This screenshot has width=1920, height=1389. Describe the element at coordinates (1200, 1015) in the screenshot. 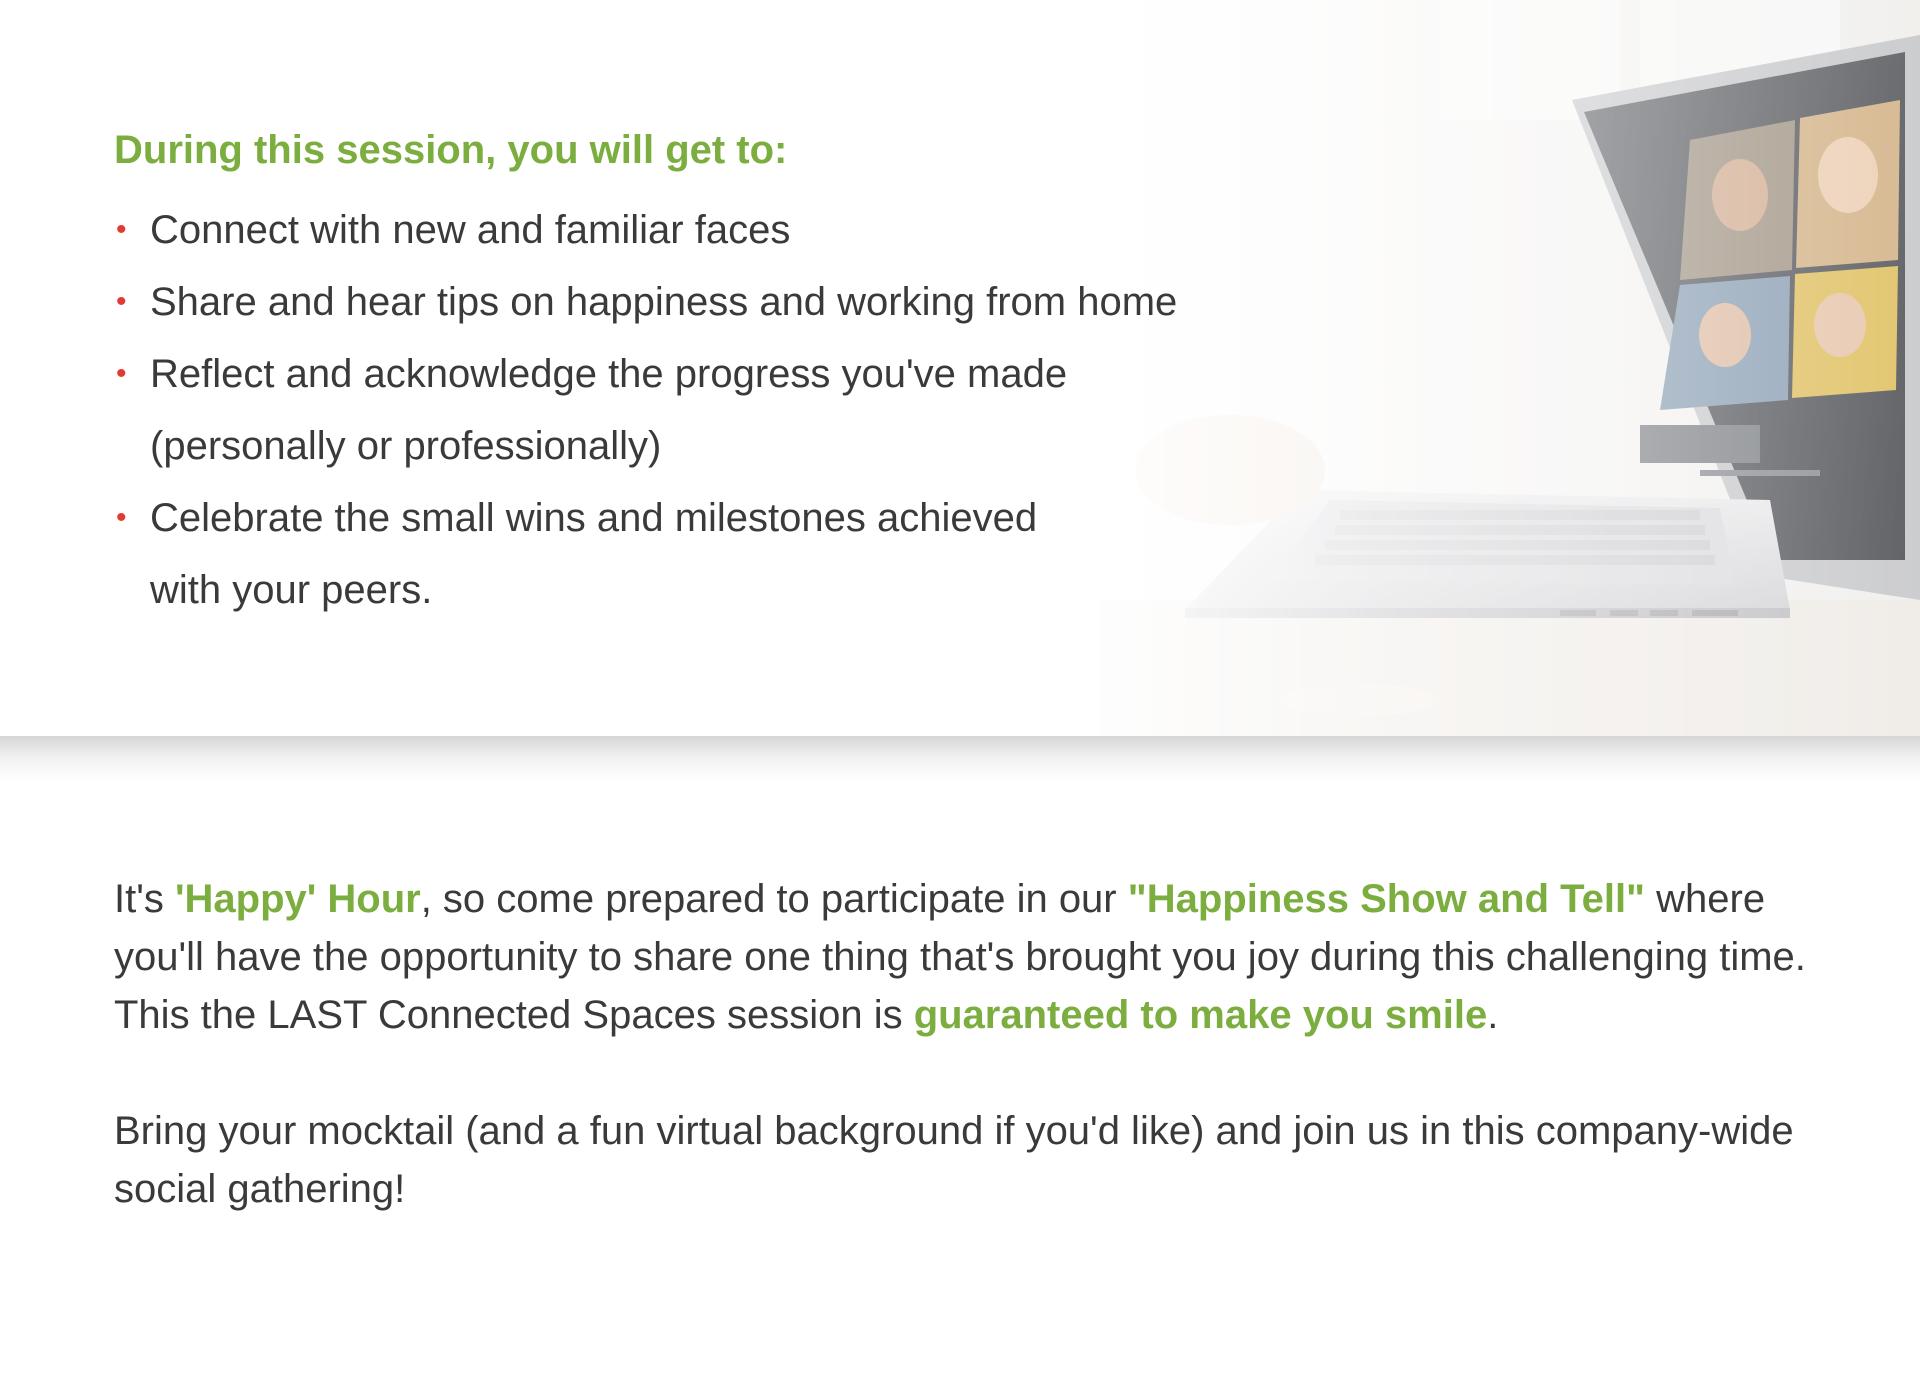

I see `smile-highlight: guaranteed to make you smile` at that location.